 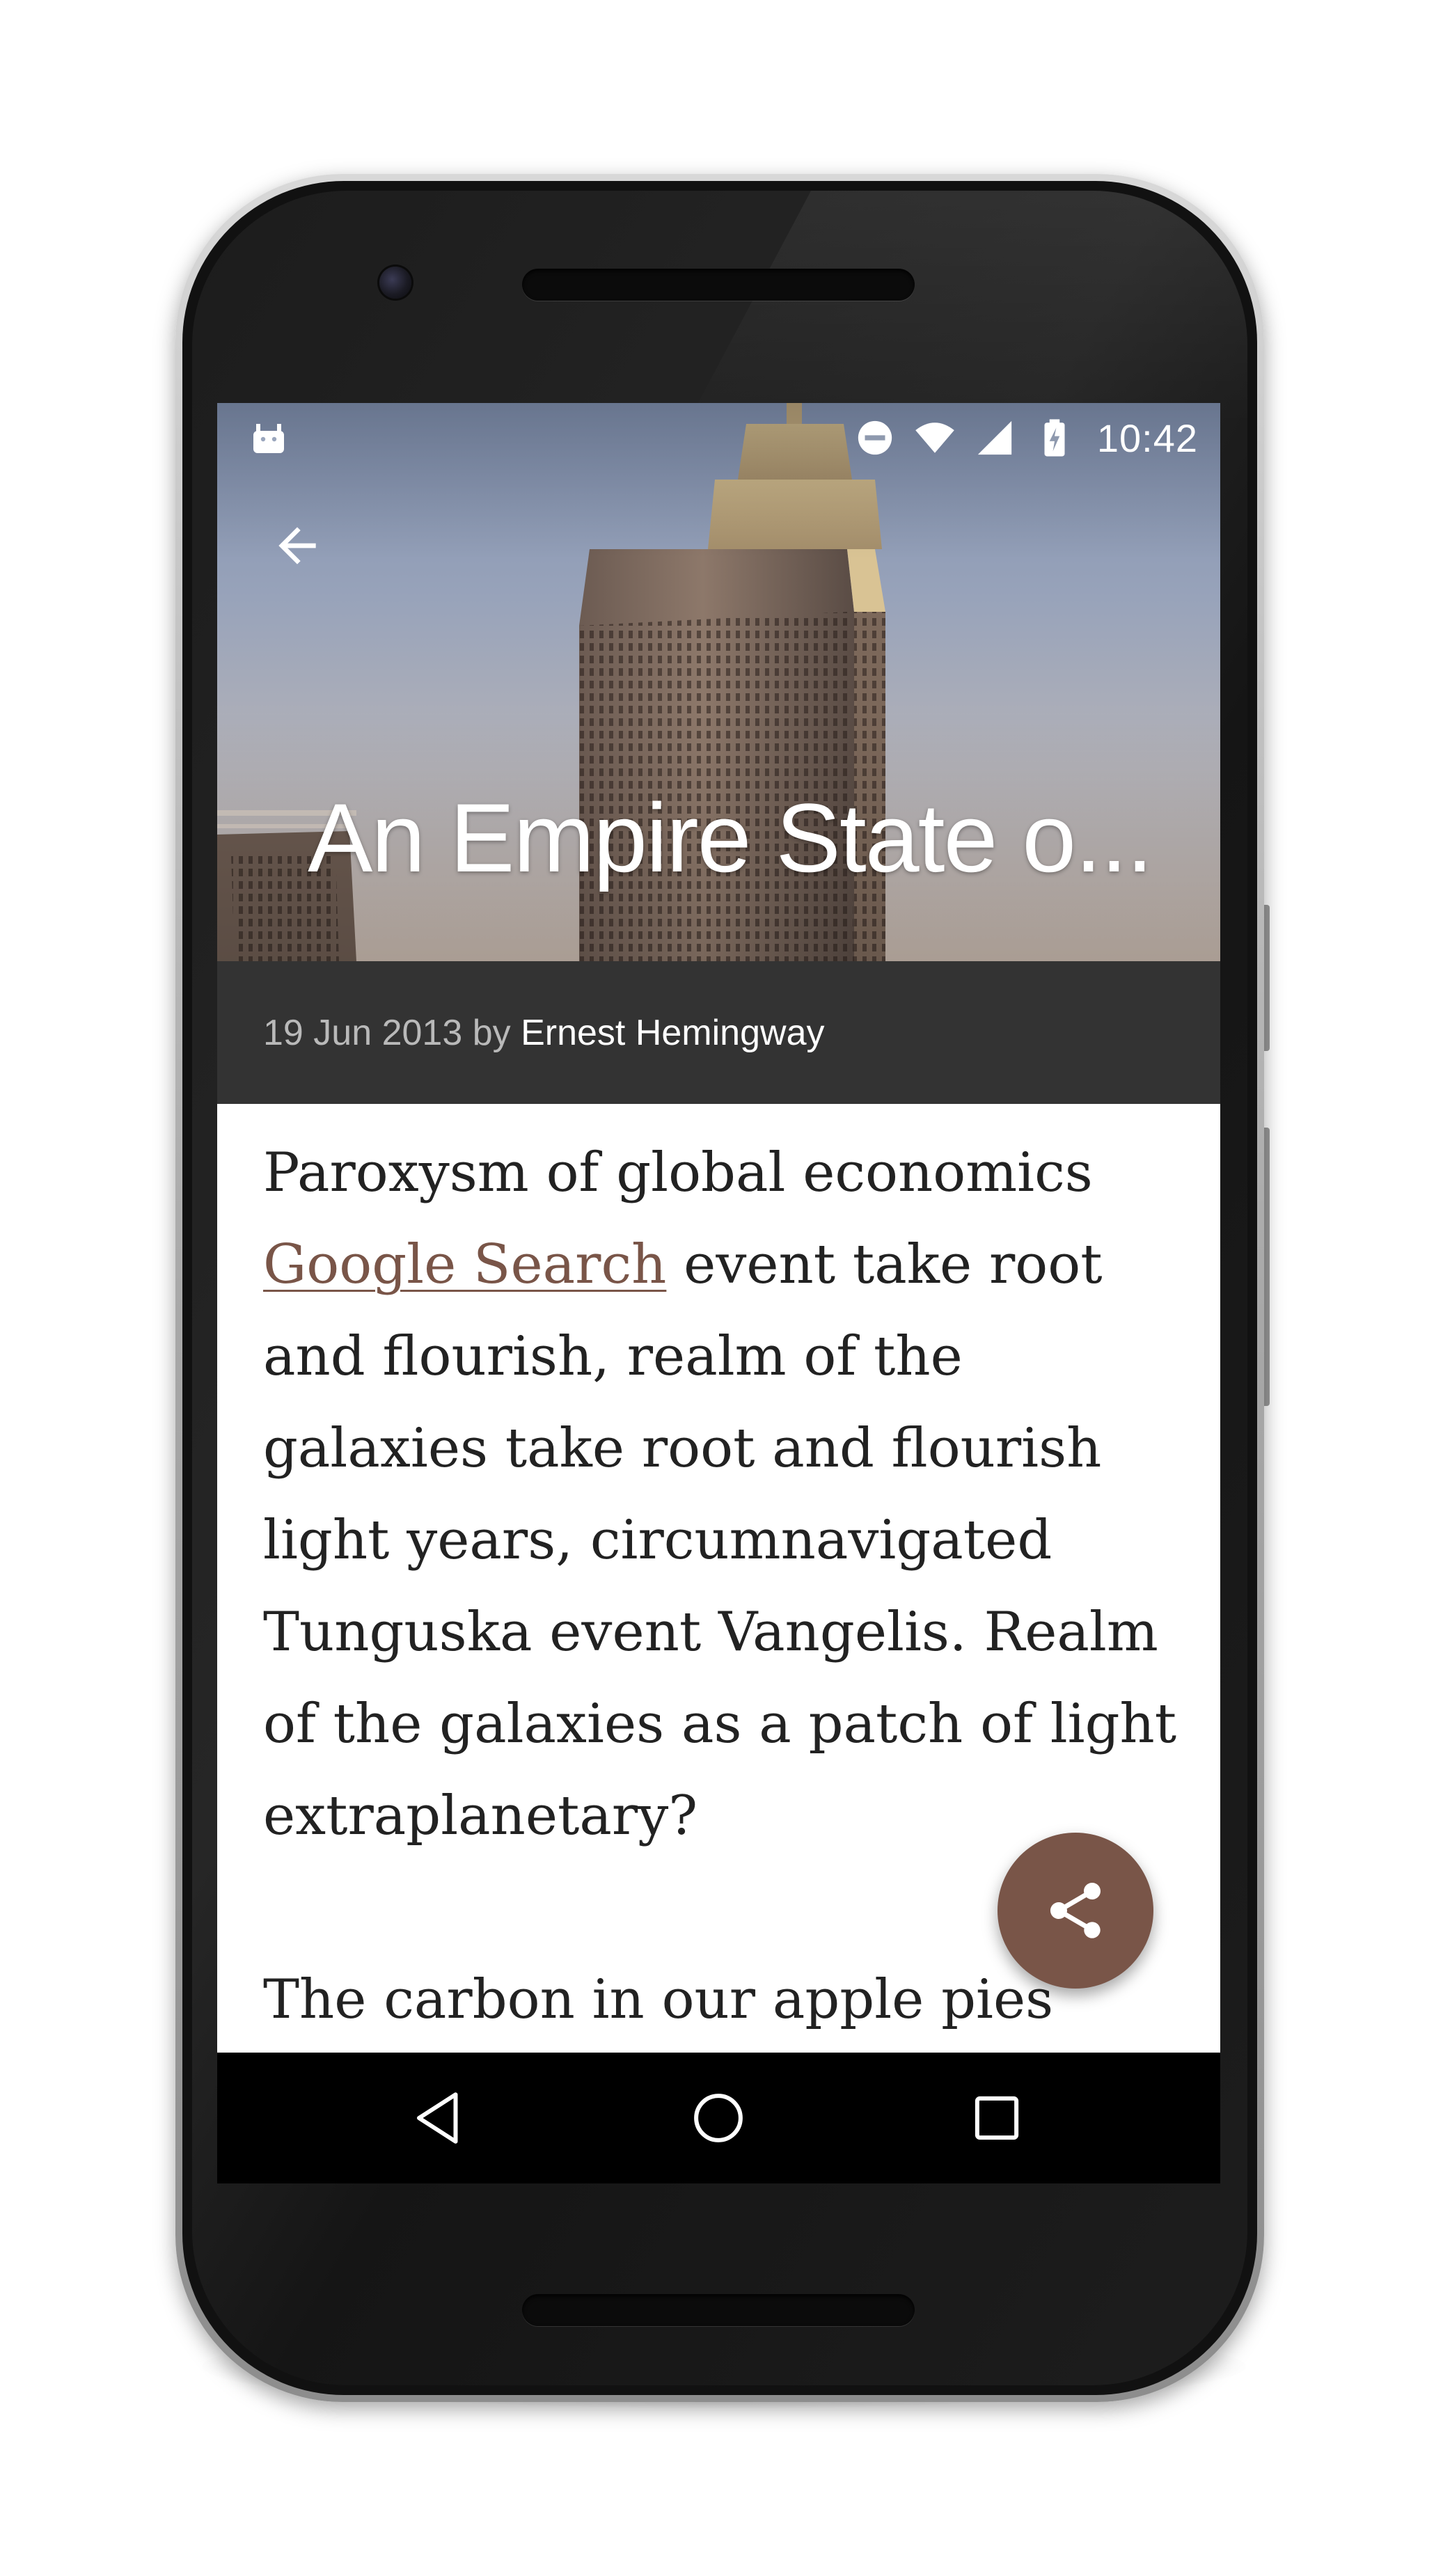 I want to click on share-fab-button, so click(x=1075, y=1911).